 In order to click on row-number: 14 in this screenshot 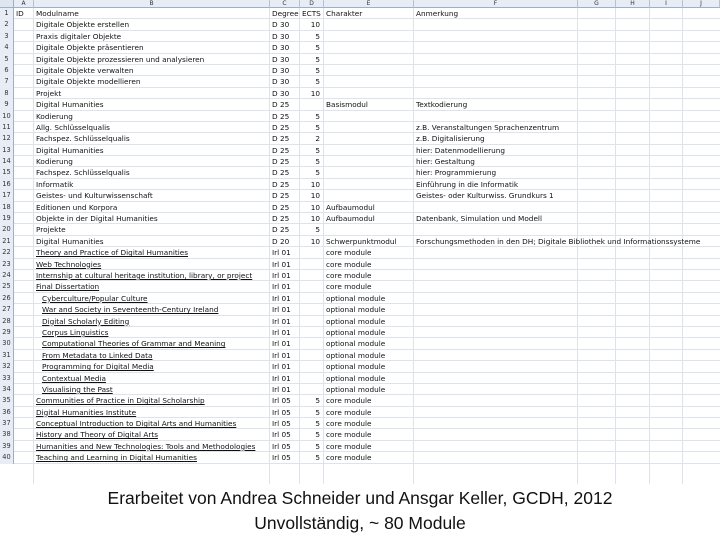, I will do `click(7, 162)`.